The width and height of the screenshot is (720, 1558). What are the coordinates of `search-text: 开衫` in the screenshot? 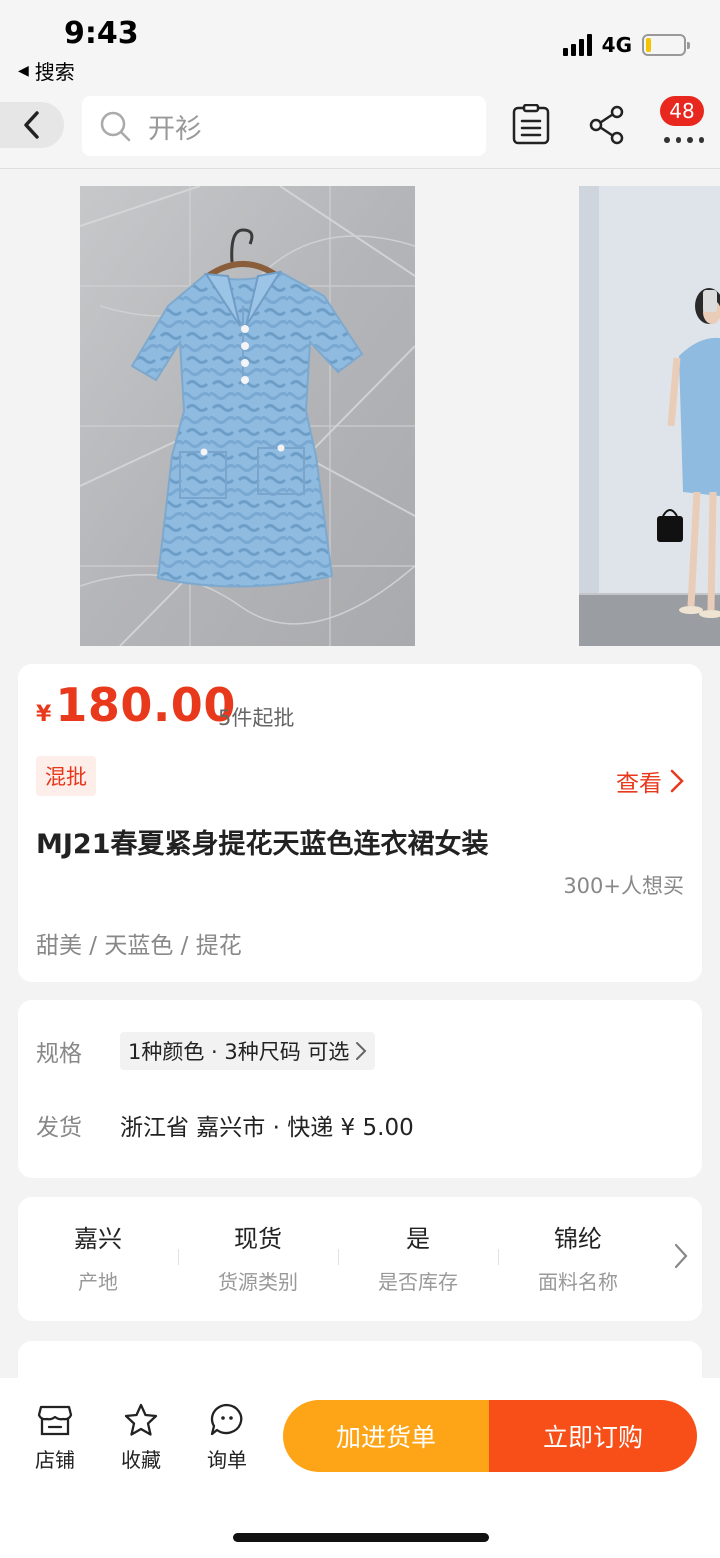 It's located at (175, 129).